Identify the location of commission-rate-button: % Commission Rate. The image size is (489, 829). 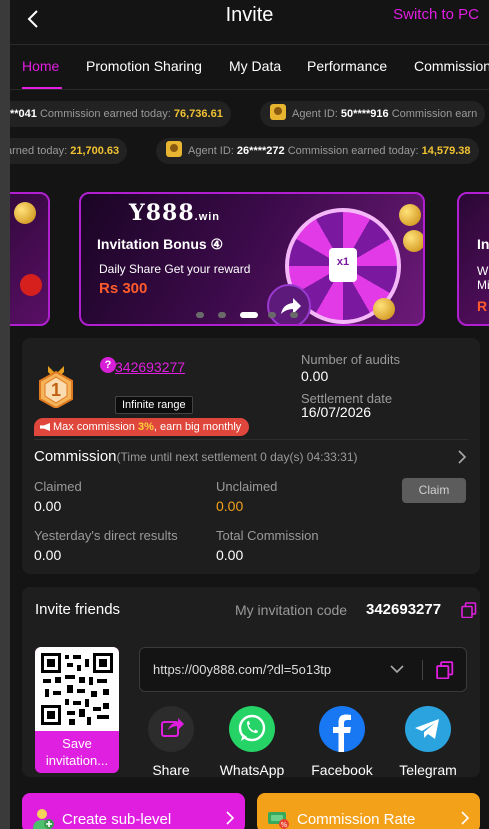
(368, 811).